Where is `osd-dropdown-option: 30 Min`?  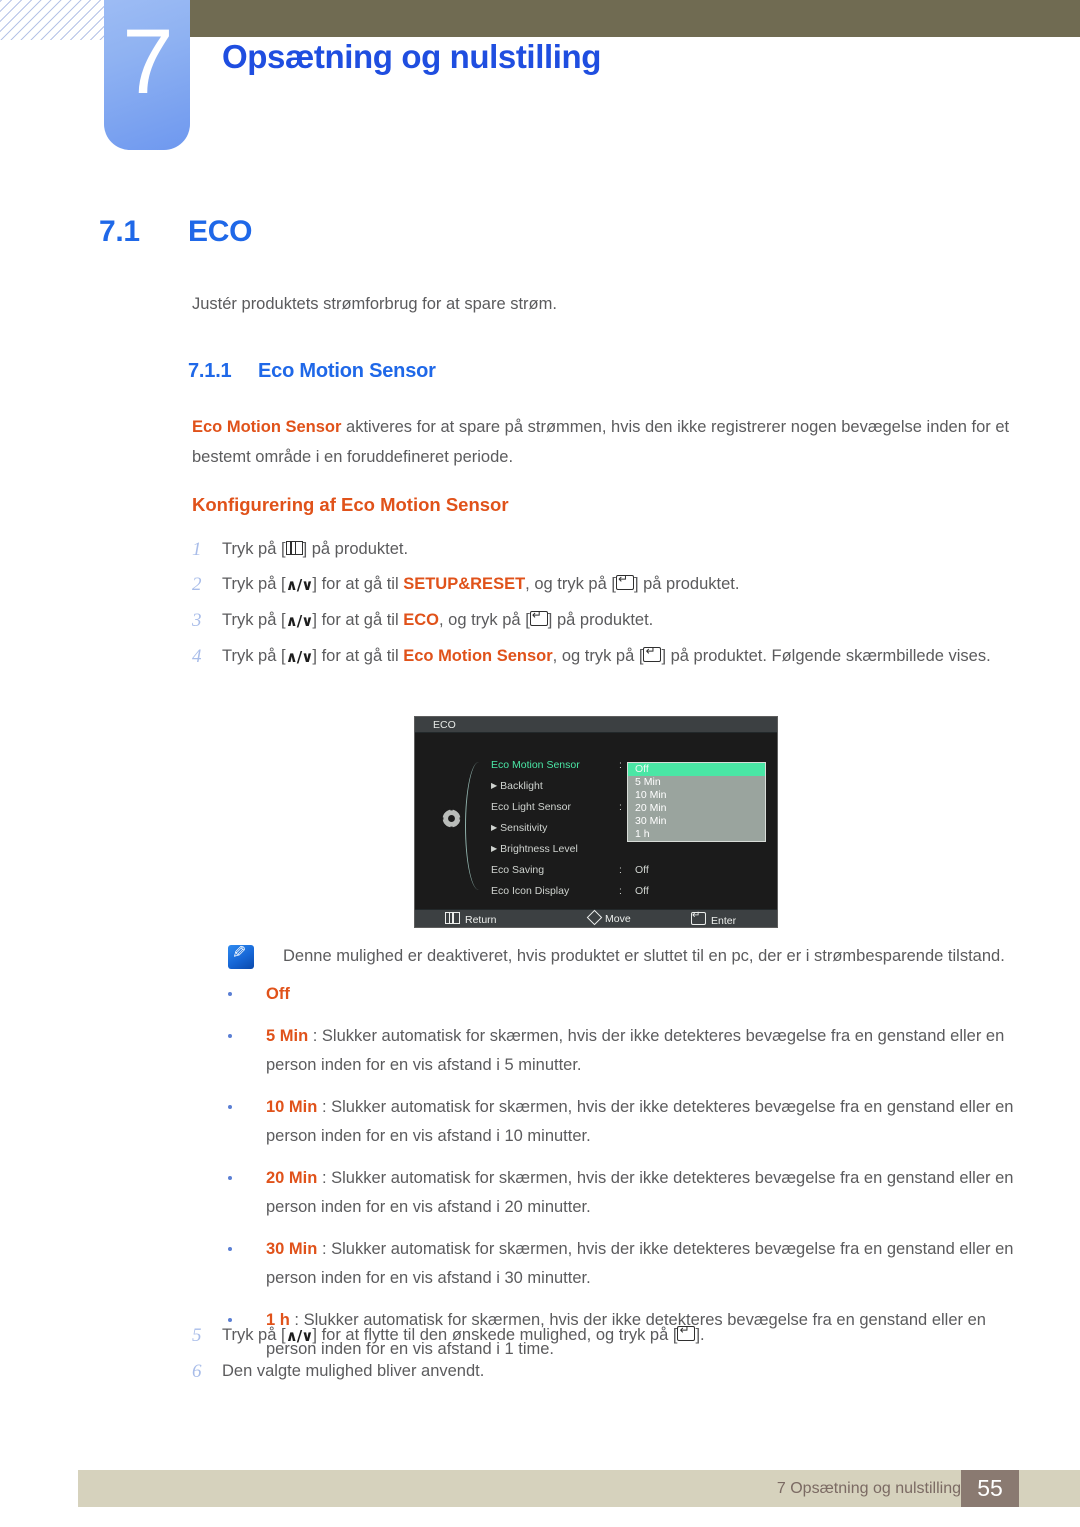
osd-dropdown-option: 30 Min is located at coordinates (696, 821).